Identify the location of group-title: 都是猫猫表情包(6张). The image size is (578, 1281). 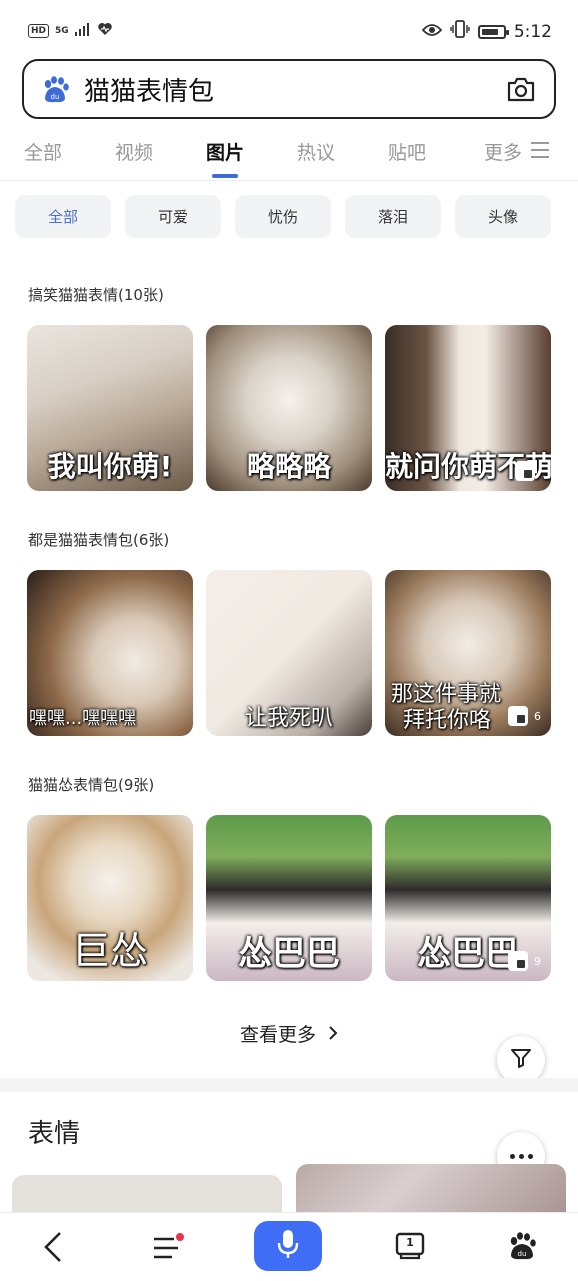
(98, 539).